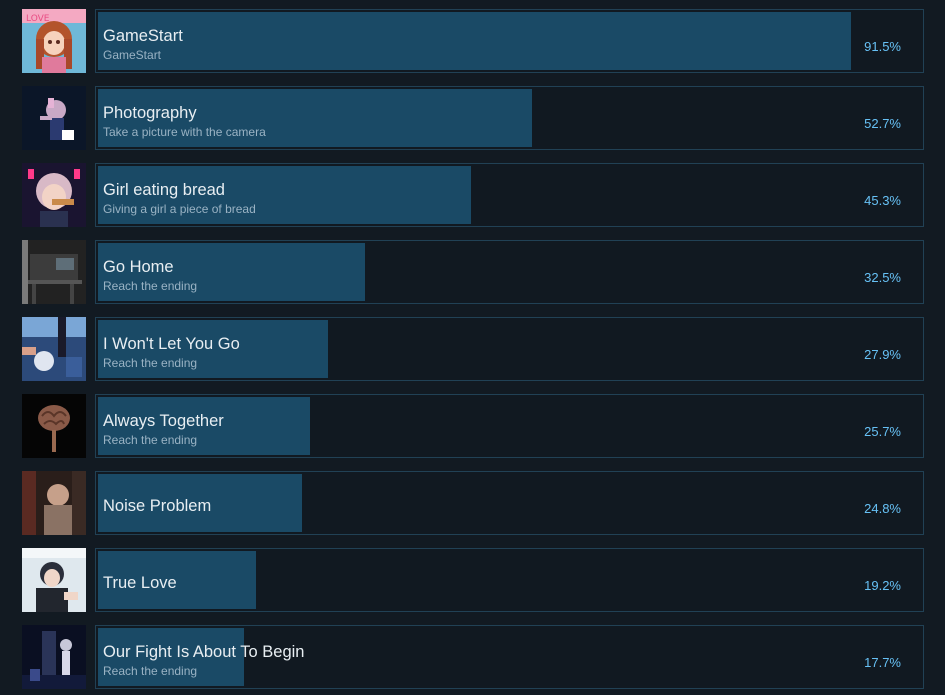  I want to click on achievement-progress-fill, so click(474, 41).